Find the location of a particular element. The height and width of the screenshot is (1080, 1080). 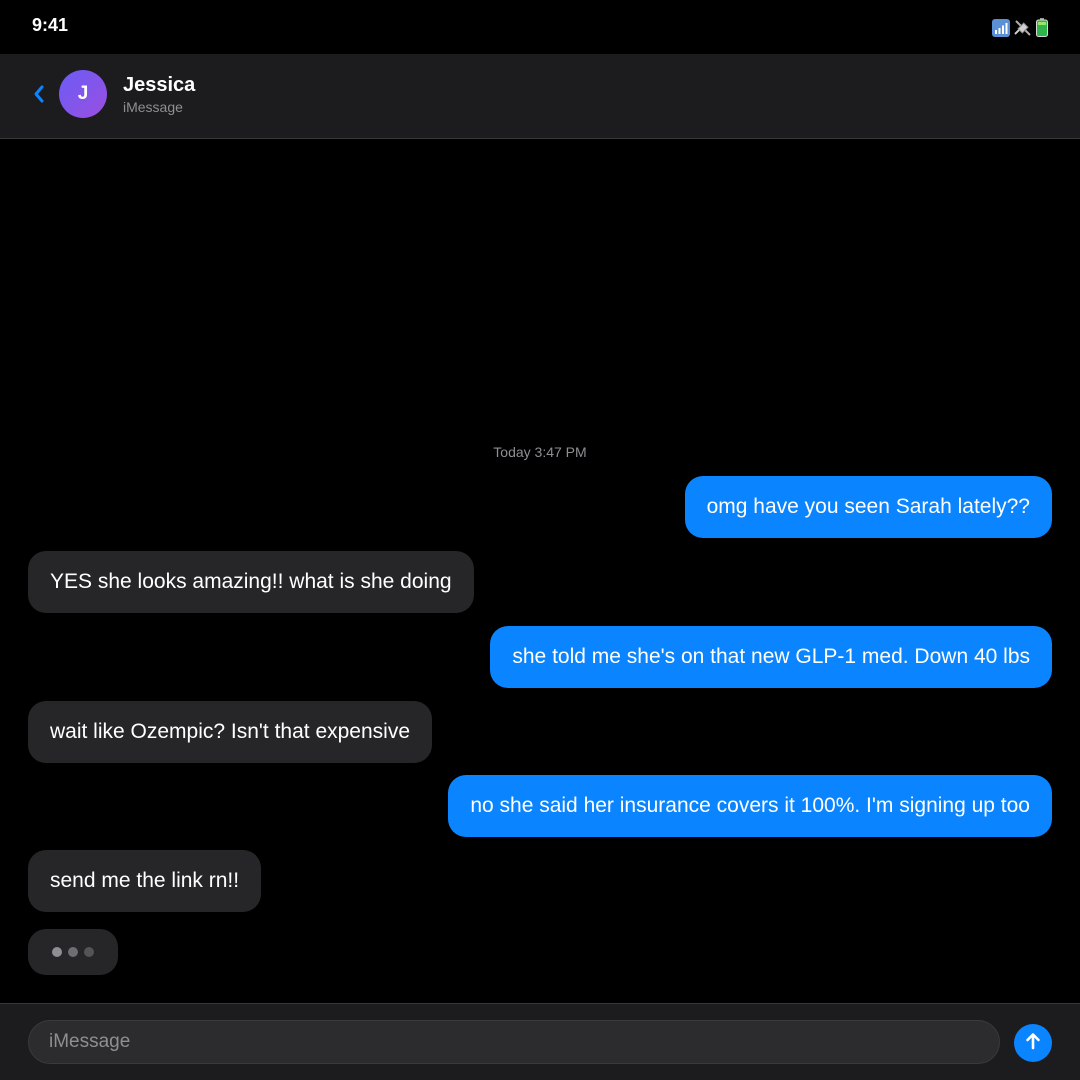

contact-service: iMessage is located at coordinates (153, 107).